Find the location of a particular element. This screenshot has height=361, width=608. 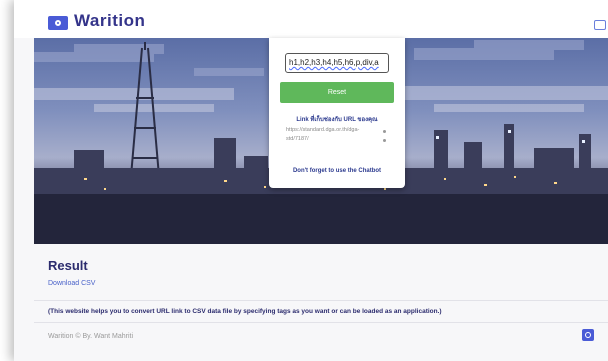

tags-input: h1,h2,h3,h4,h5,h6,p,div,a is located at coordinates (337, 63).